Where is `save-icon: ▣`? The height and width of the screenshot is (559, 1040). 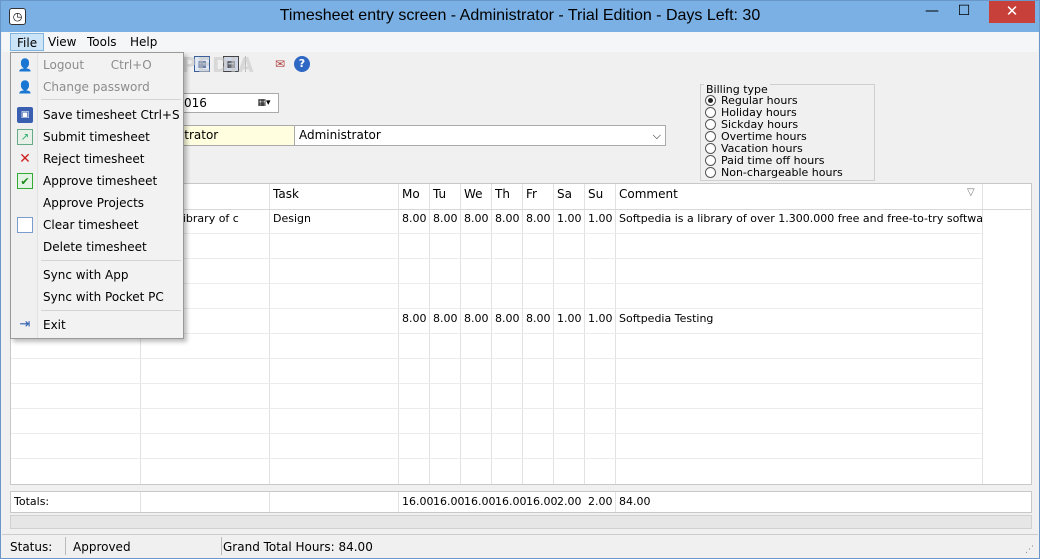
save-icon: ▣ is located at coordinates (25, 115).